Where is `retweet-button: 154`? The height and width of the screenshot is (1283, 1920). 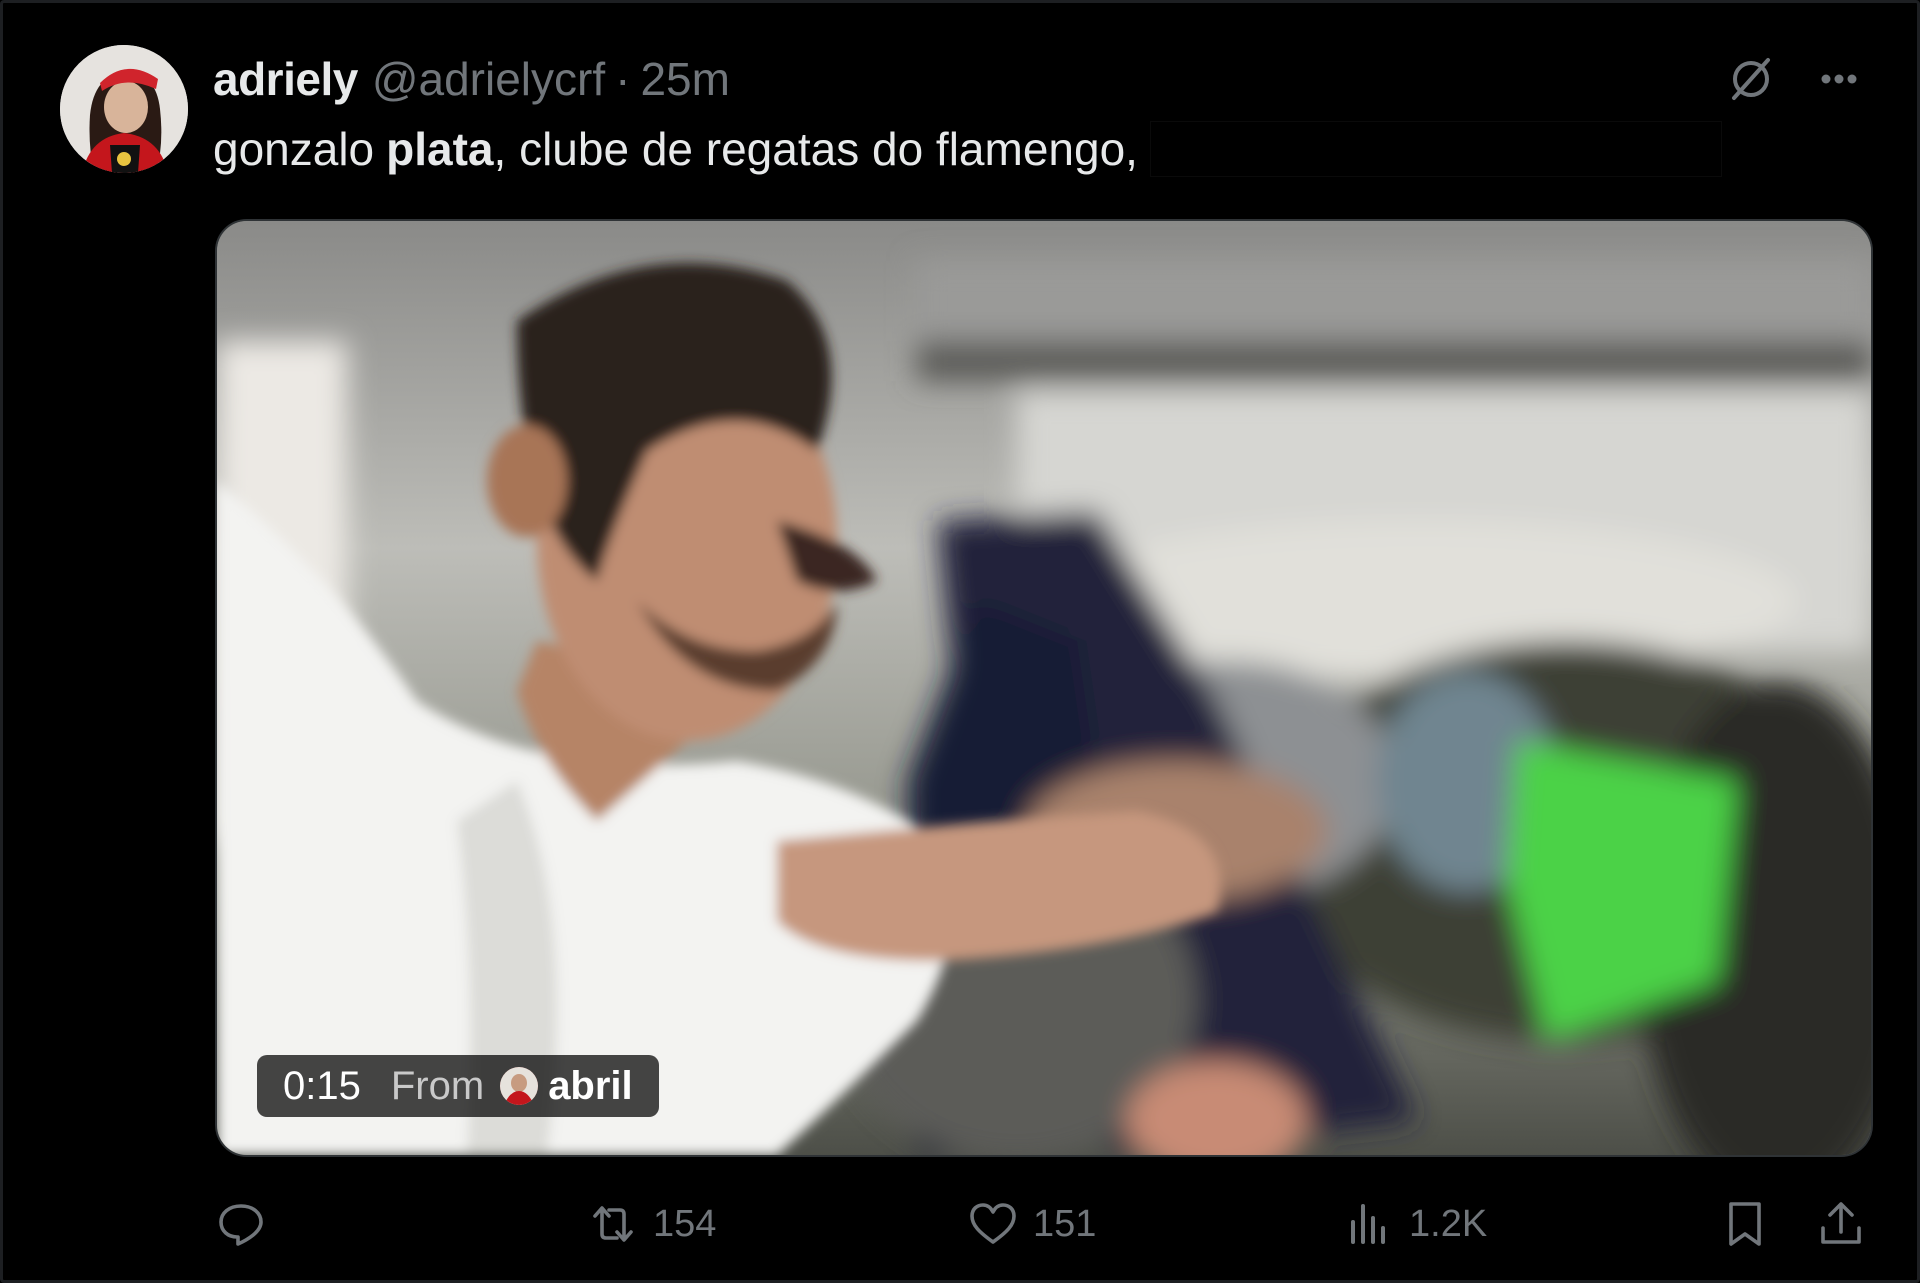
retweet-button: 154 is located at coordinates (650, 1224).